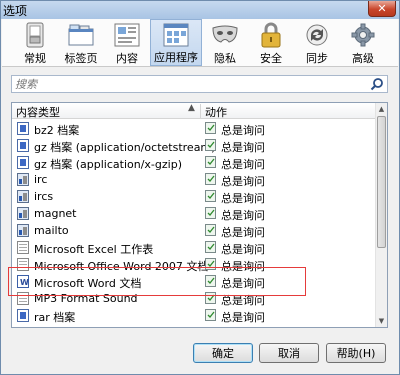 The image size is (400, 375). Describe the element at coordinates (356, 353) in the screenshot. I see `help-button: 帮助(H)` at that location.